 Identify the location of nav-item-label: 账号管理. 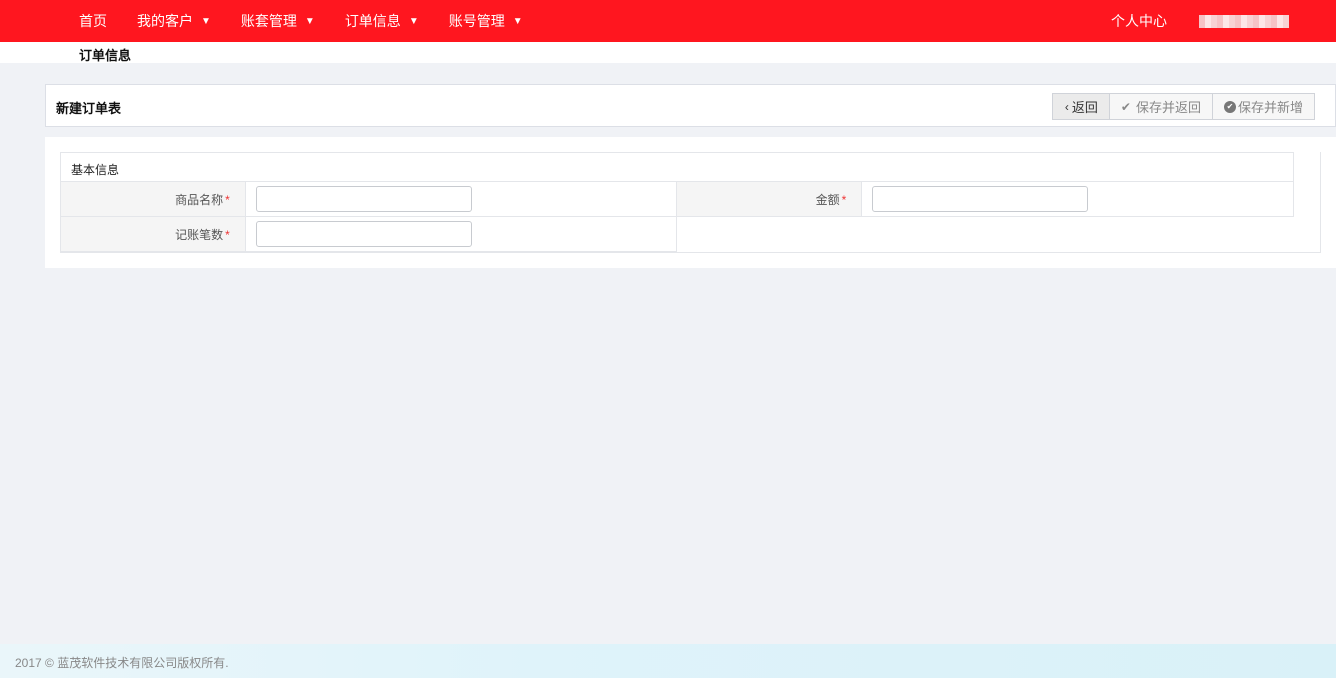
(476, 21).